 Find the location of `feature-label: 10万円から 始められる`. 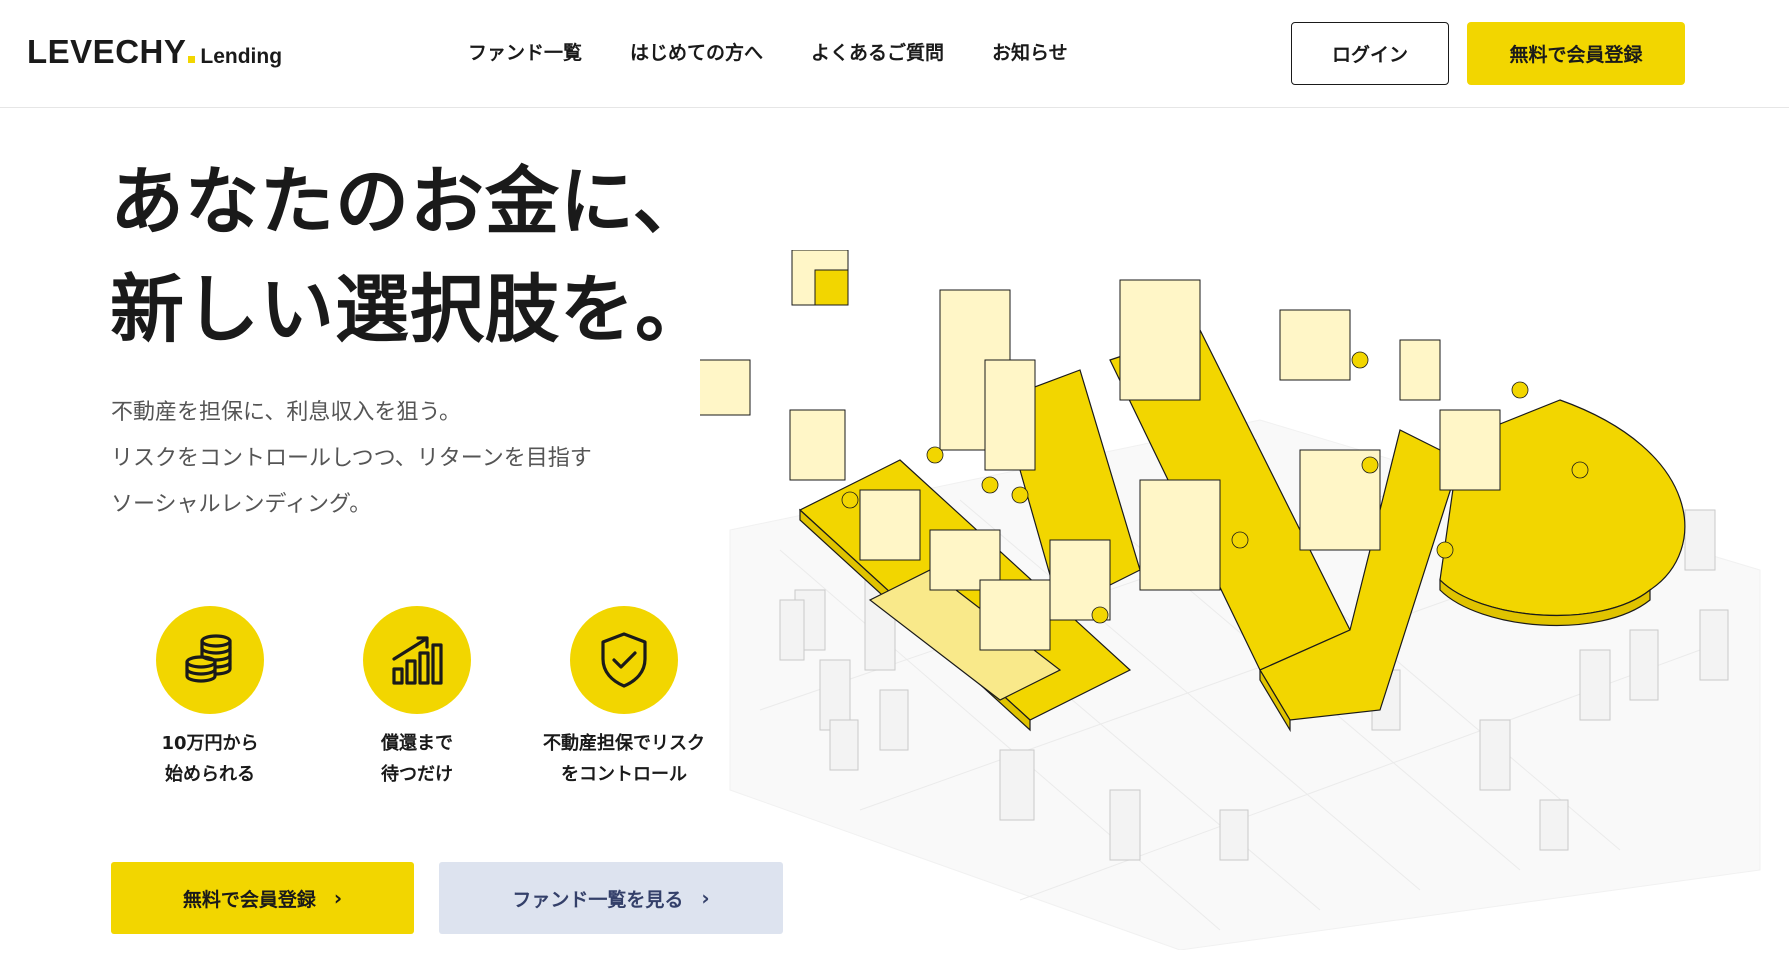

feature-label: 10万円から 始められる is located at coordinates (210, 759).